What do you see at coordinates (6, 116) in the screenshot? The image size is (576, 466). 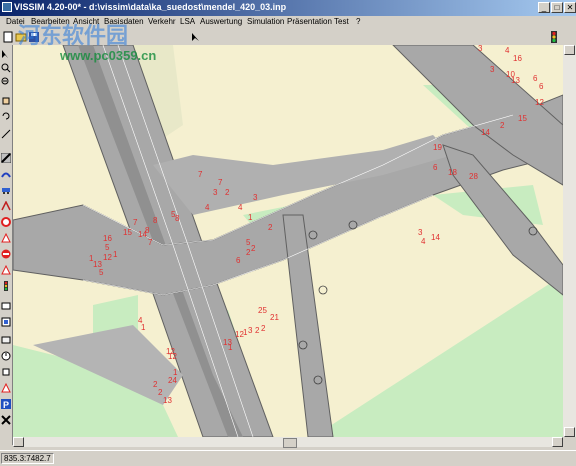 I see `rotate-icon` at bounding box center [6, 116].